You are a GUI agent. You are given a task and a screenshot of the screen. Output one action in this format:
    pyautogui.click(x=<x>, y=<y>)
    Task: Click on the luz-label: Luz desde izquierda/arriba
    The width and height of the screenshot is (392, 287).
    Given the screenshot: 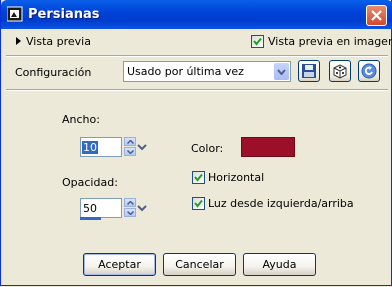 What is the action you would take?
    pyautogui.click(x=281, y=203)
    